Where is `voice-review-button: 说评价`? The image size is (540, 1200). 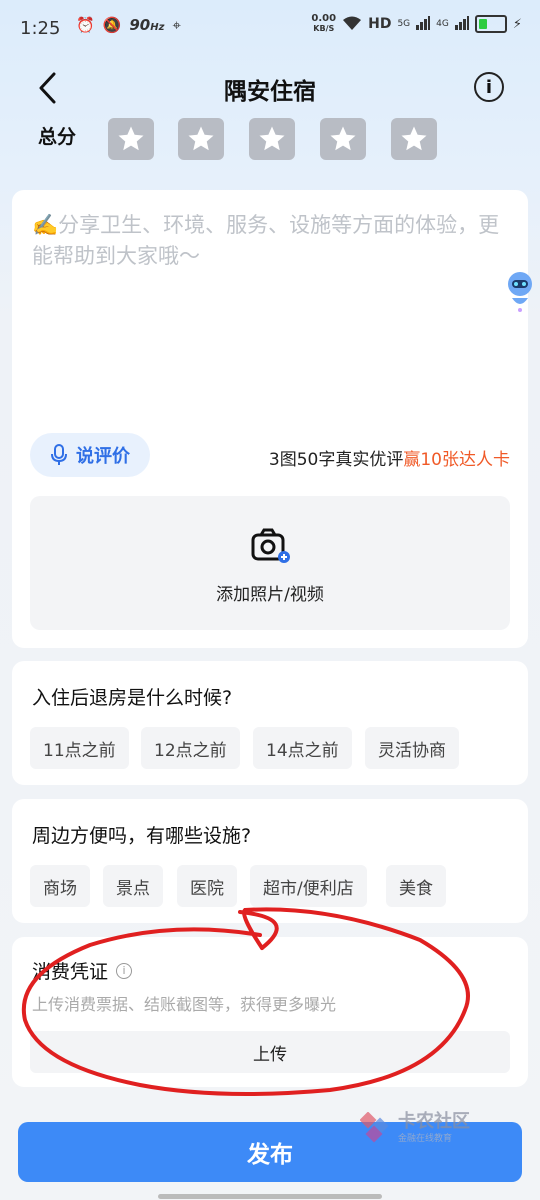
voice-review-button: 说评价 is located at coordinates (90, 455).